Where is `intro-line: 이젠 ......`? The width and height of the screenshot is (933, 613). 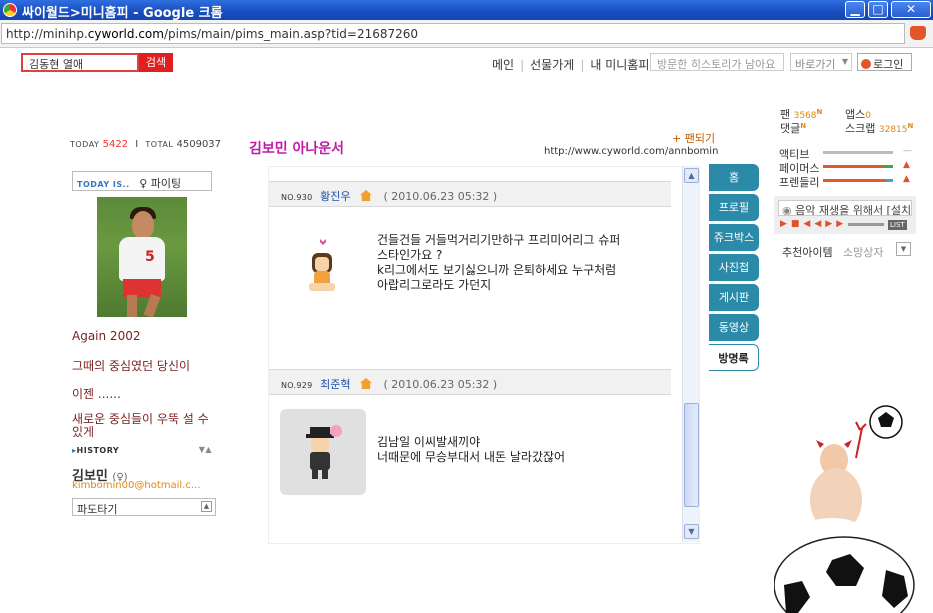 intro-line: 이젠 ...... is located at coordinates (96, 394).